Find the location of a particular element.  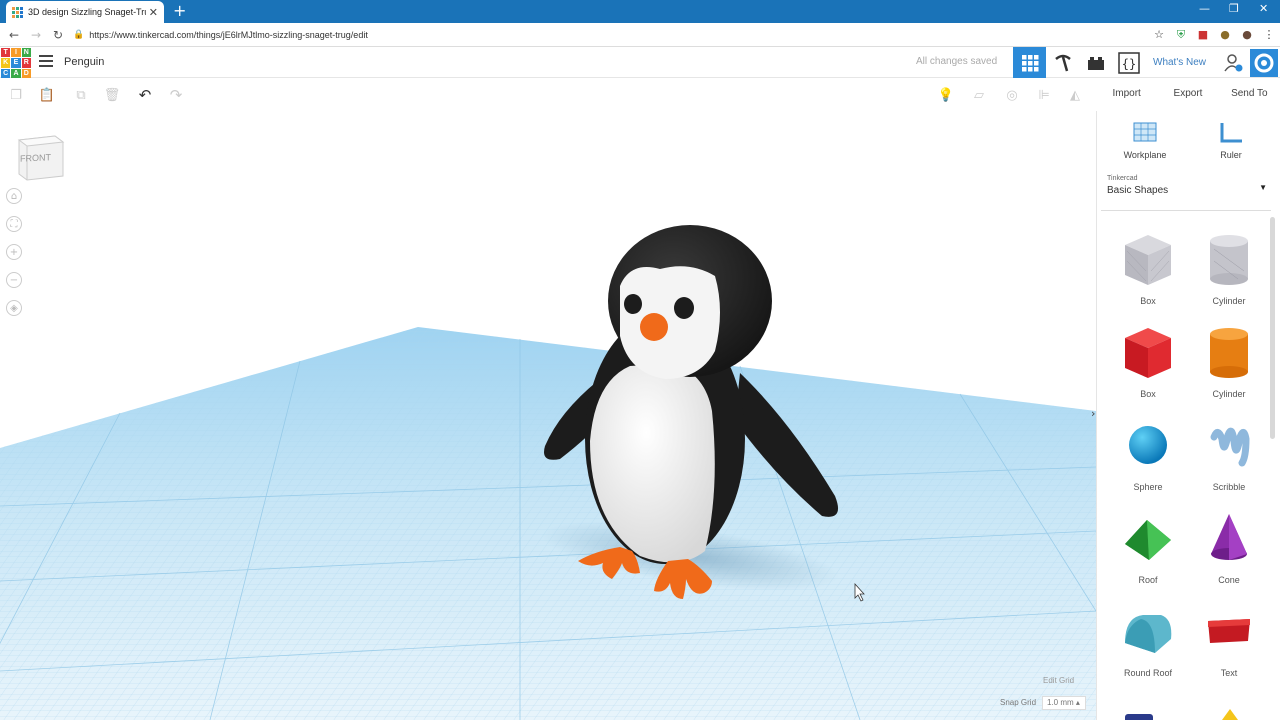

whats-new-link: What's New is located at coordinates (1179, 62).